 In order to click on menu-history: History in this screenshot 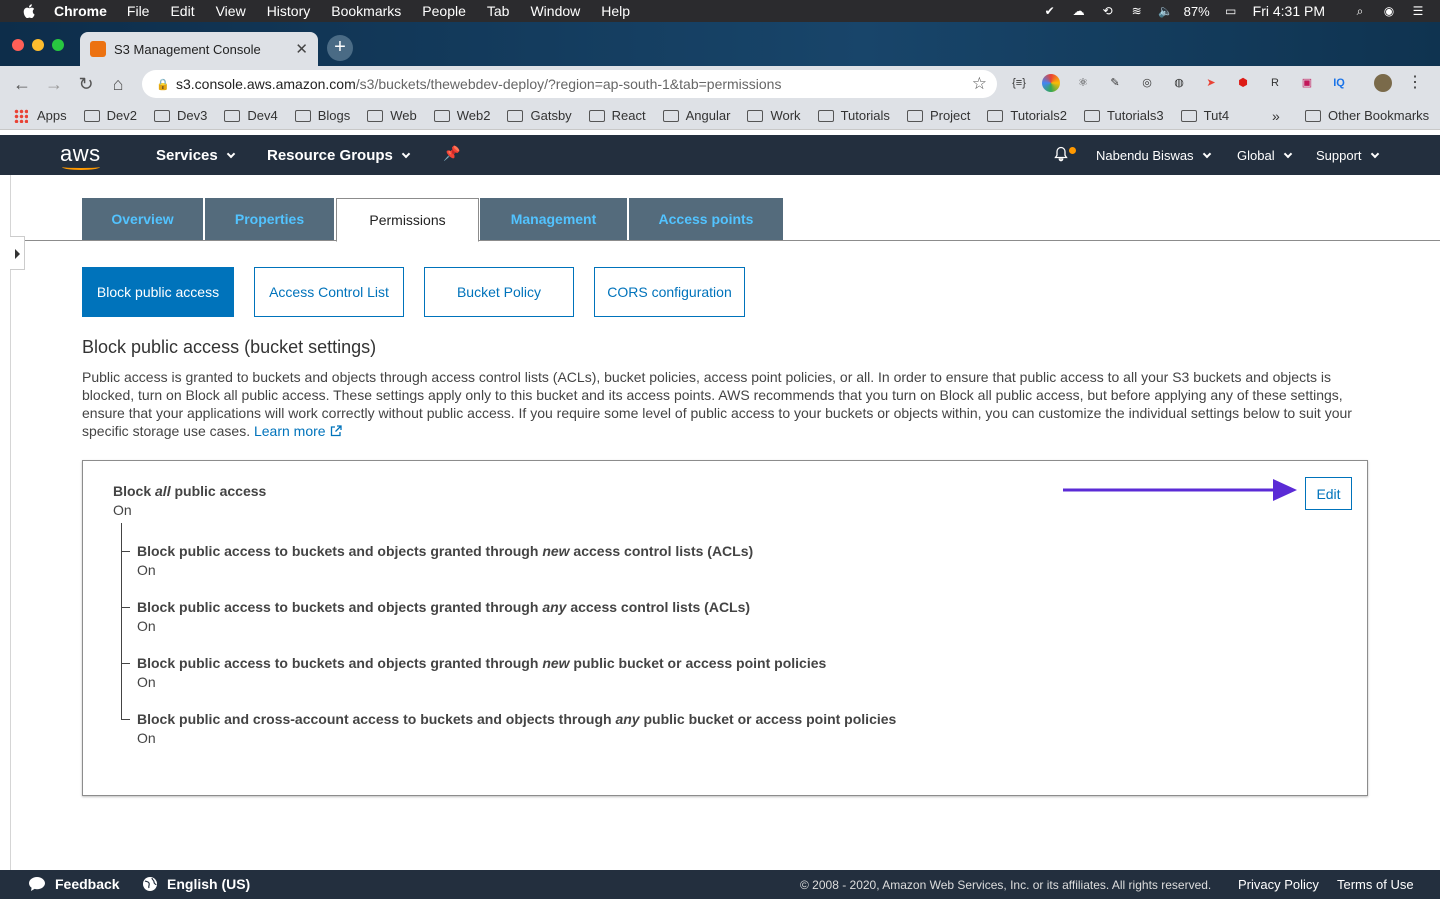, I will do `click(289, 11)`.